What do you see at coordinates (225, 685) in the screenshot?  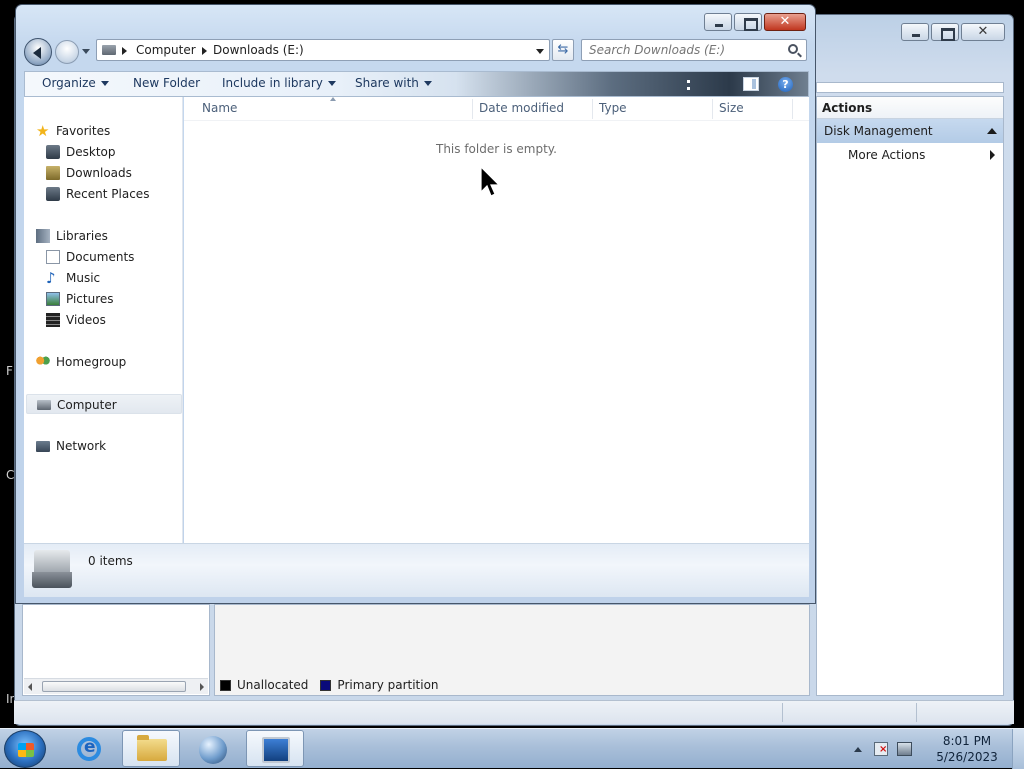 I see `legend-swatch-unallocated` at bounding box center [225, 685].